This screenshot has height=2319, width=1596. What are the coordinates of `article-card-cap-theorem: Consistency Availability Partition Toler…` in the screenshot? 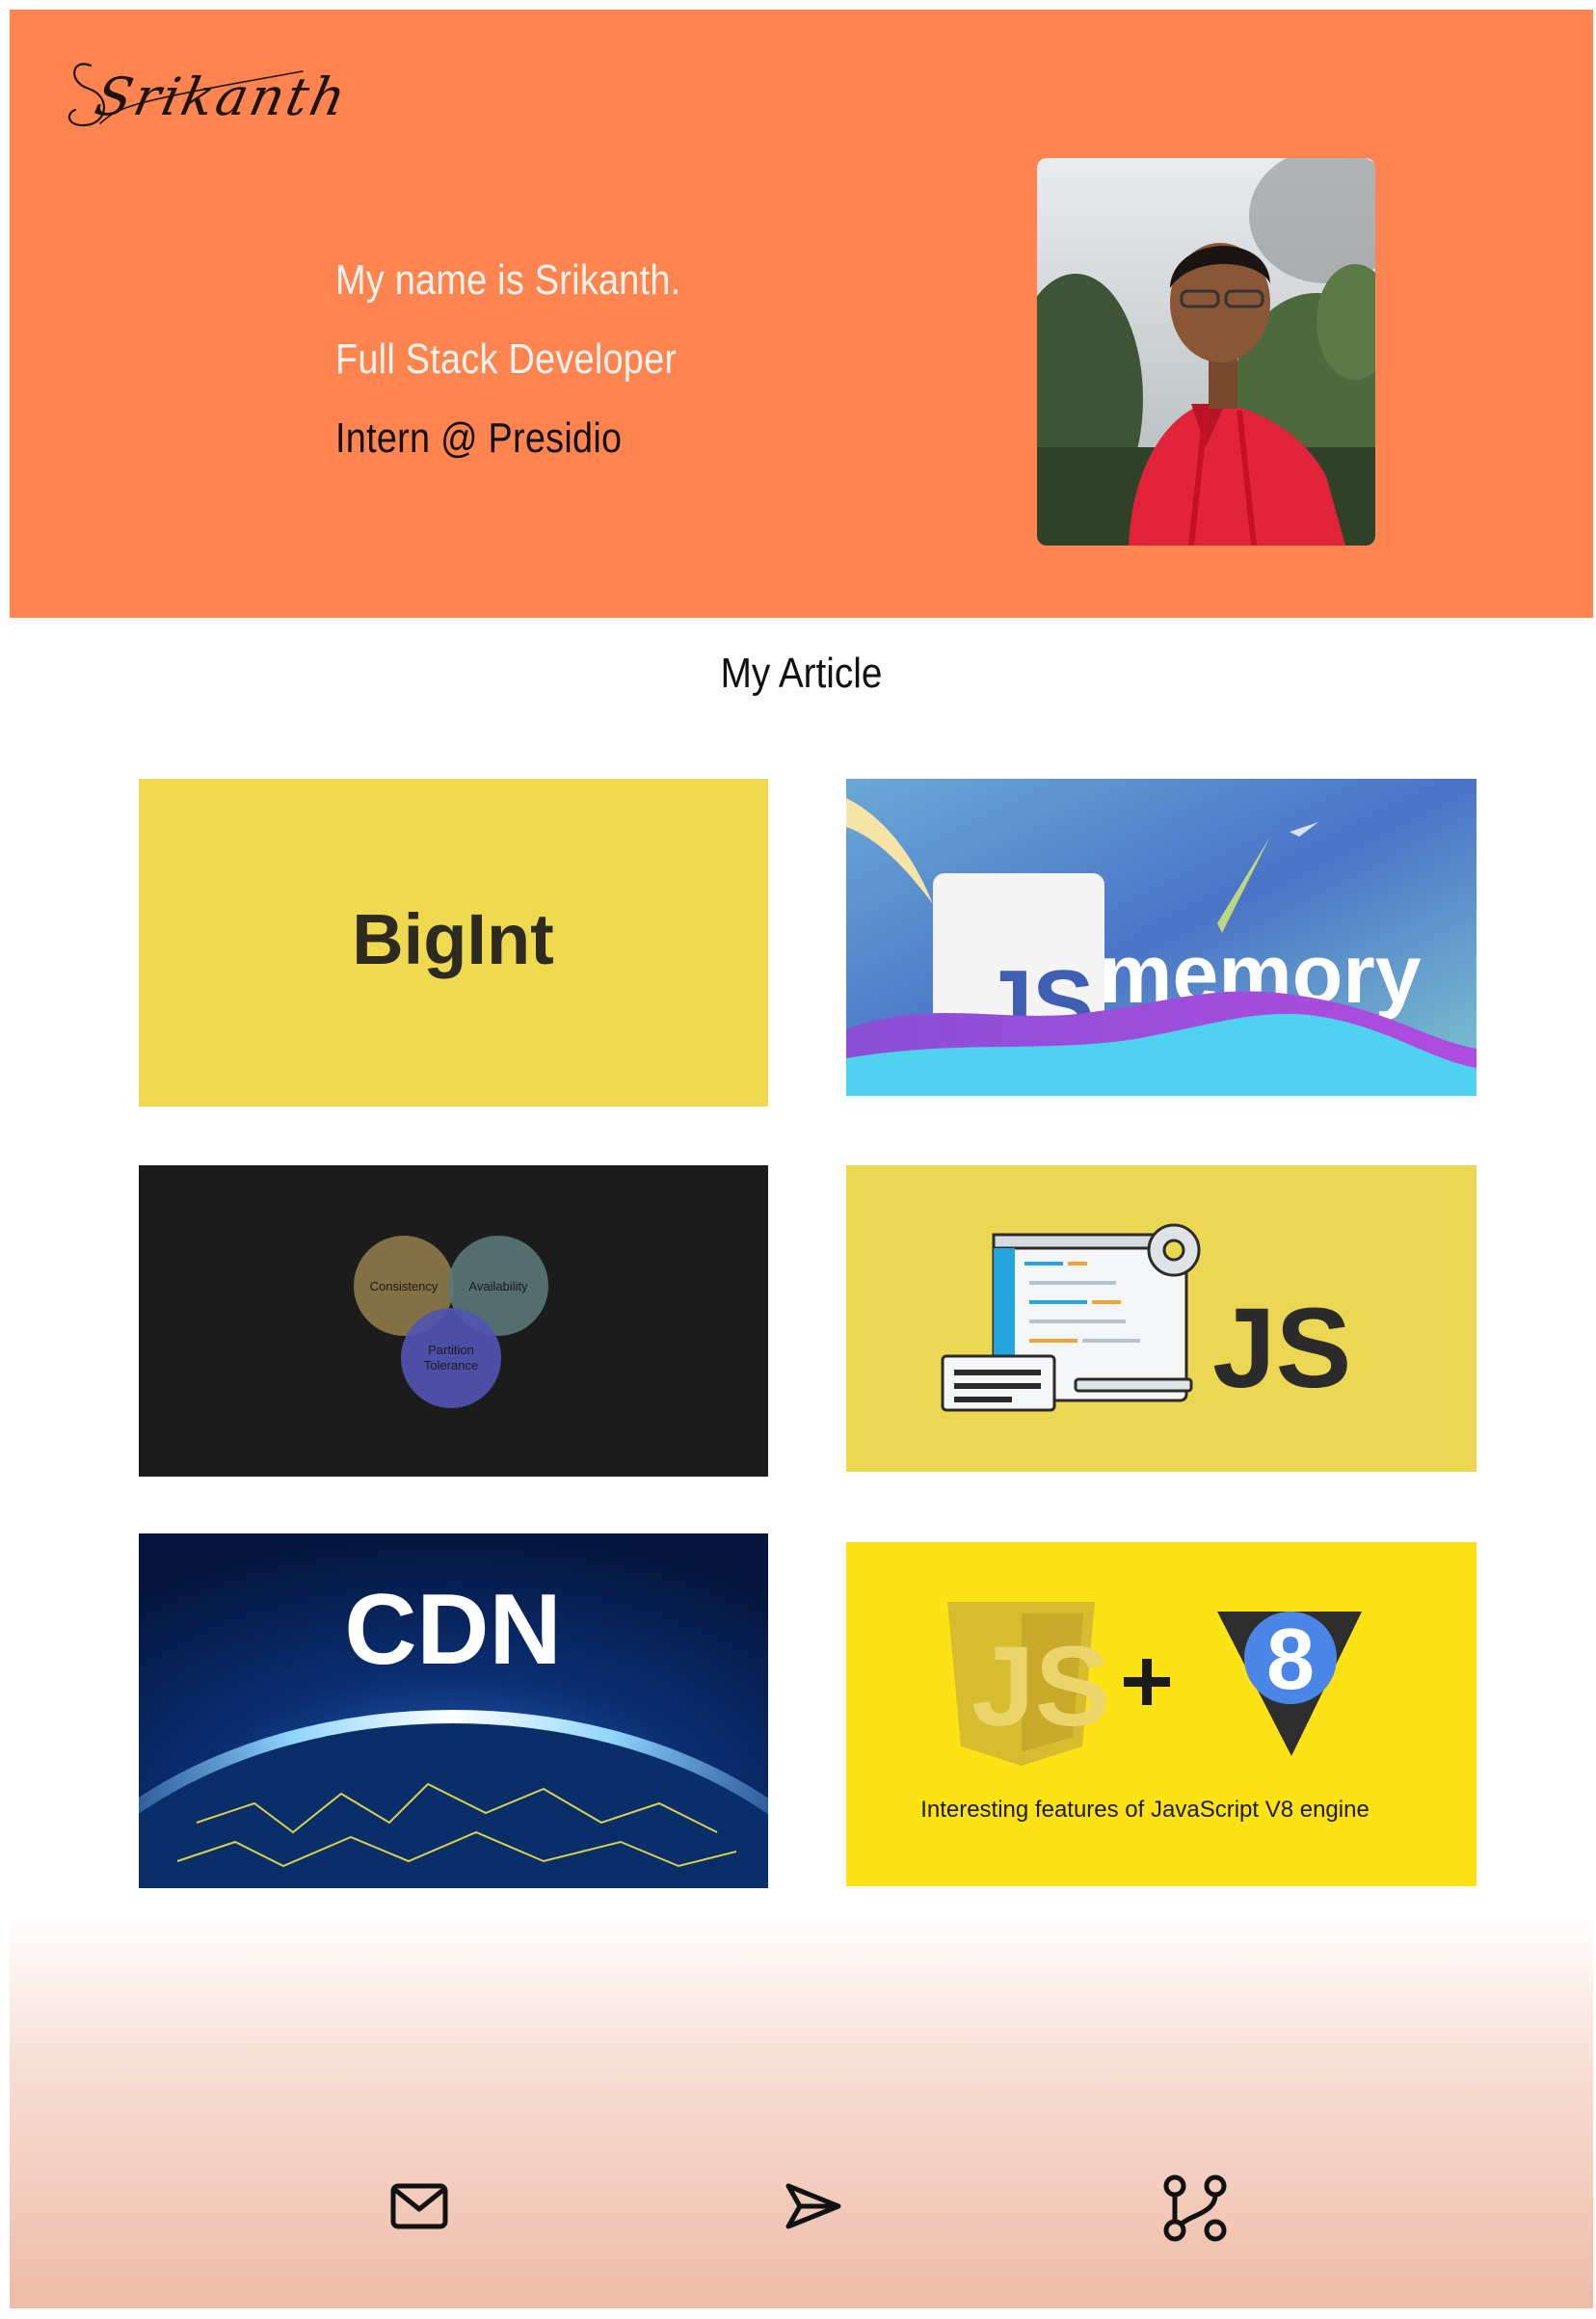 It's located at (453, 1321).